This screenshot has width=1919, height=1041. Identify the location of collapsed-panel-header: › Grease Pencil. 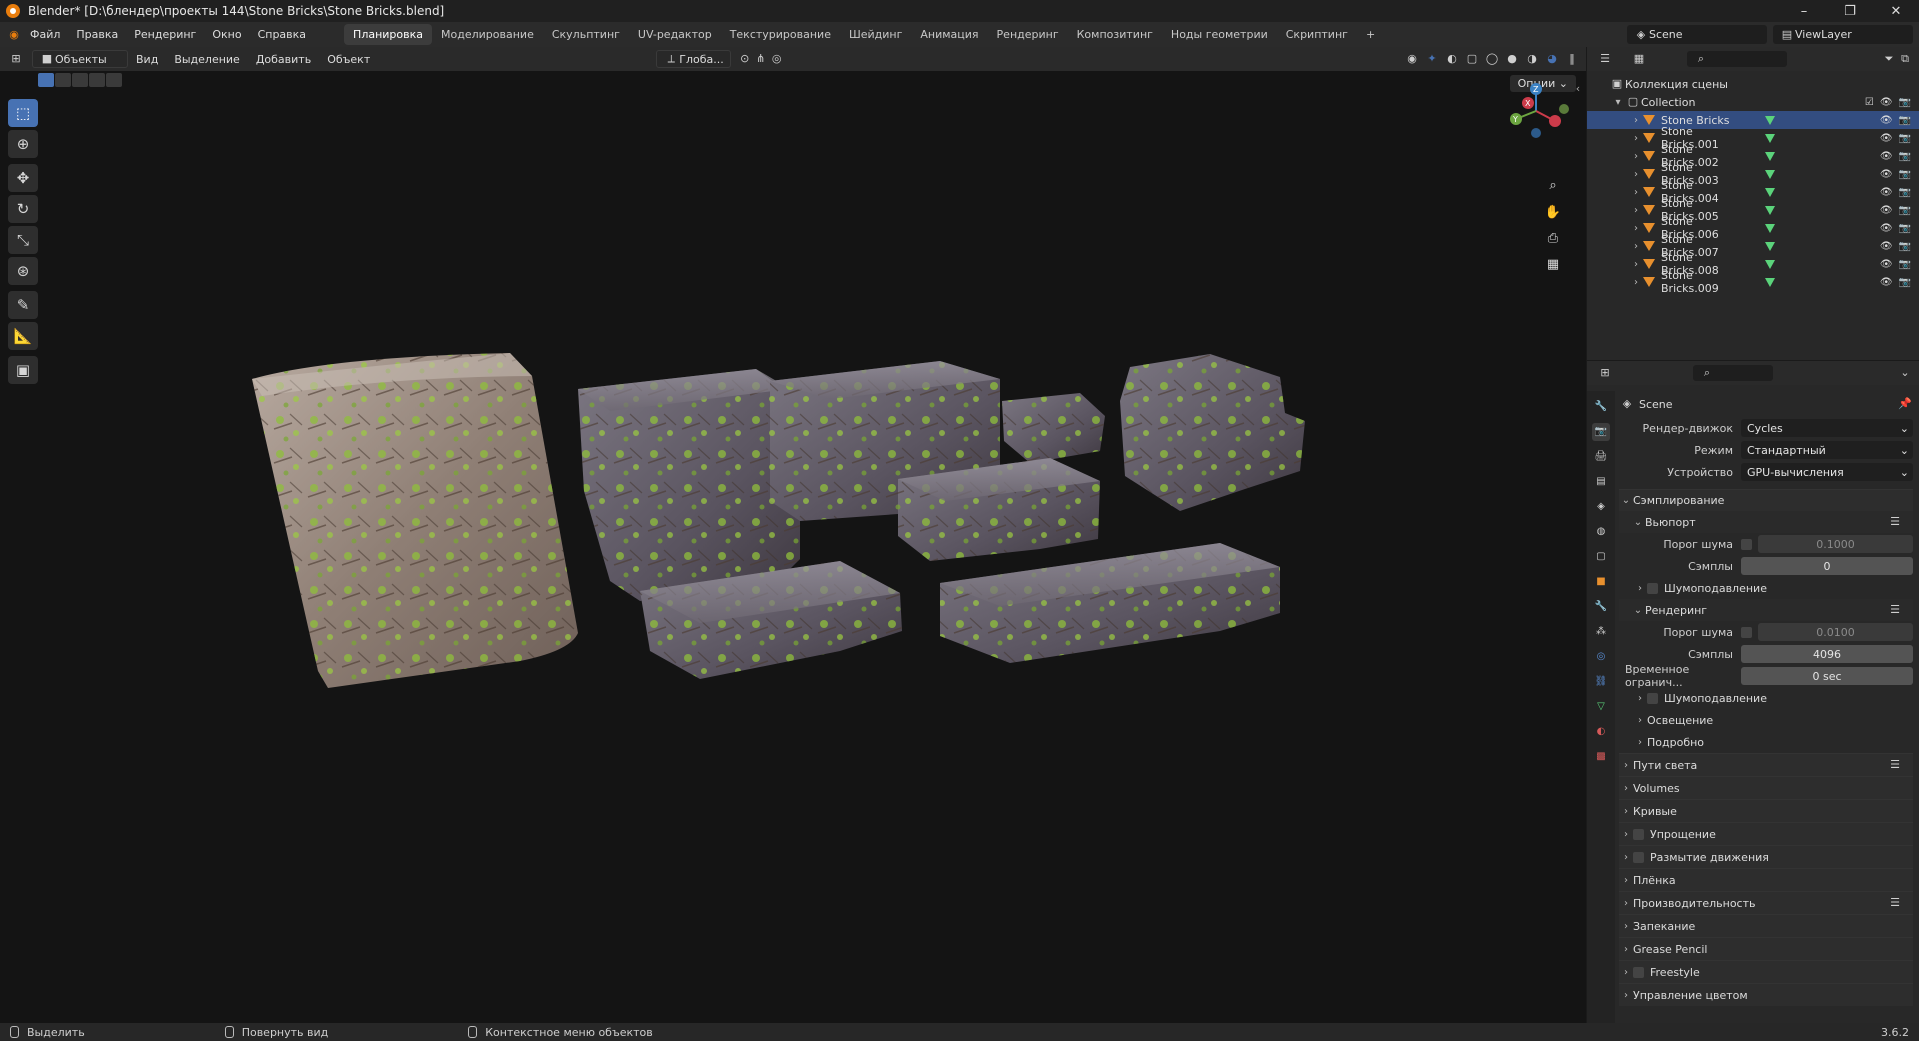
(1766, 948).